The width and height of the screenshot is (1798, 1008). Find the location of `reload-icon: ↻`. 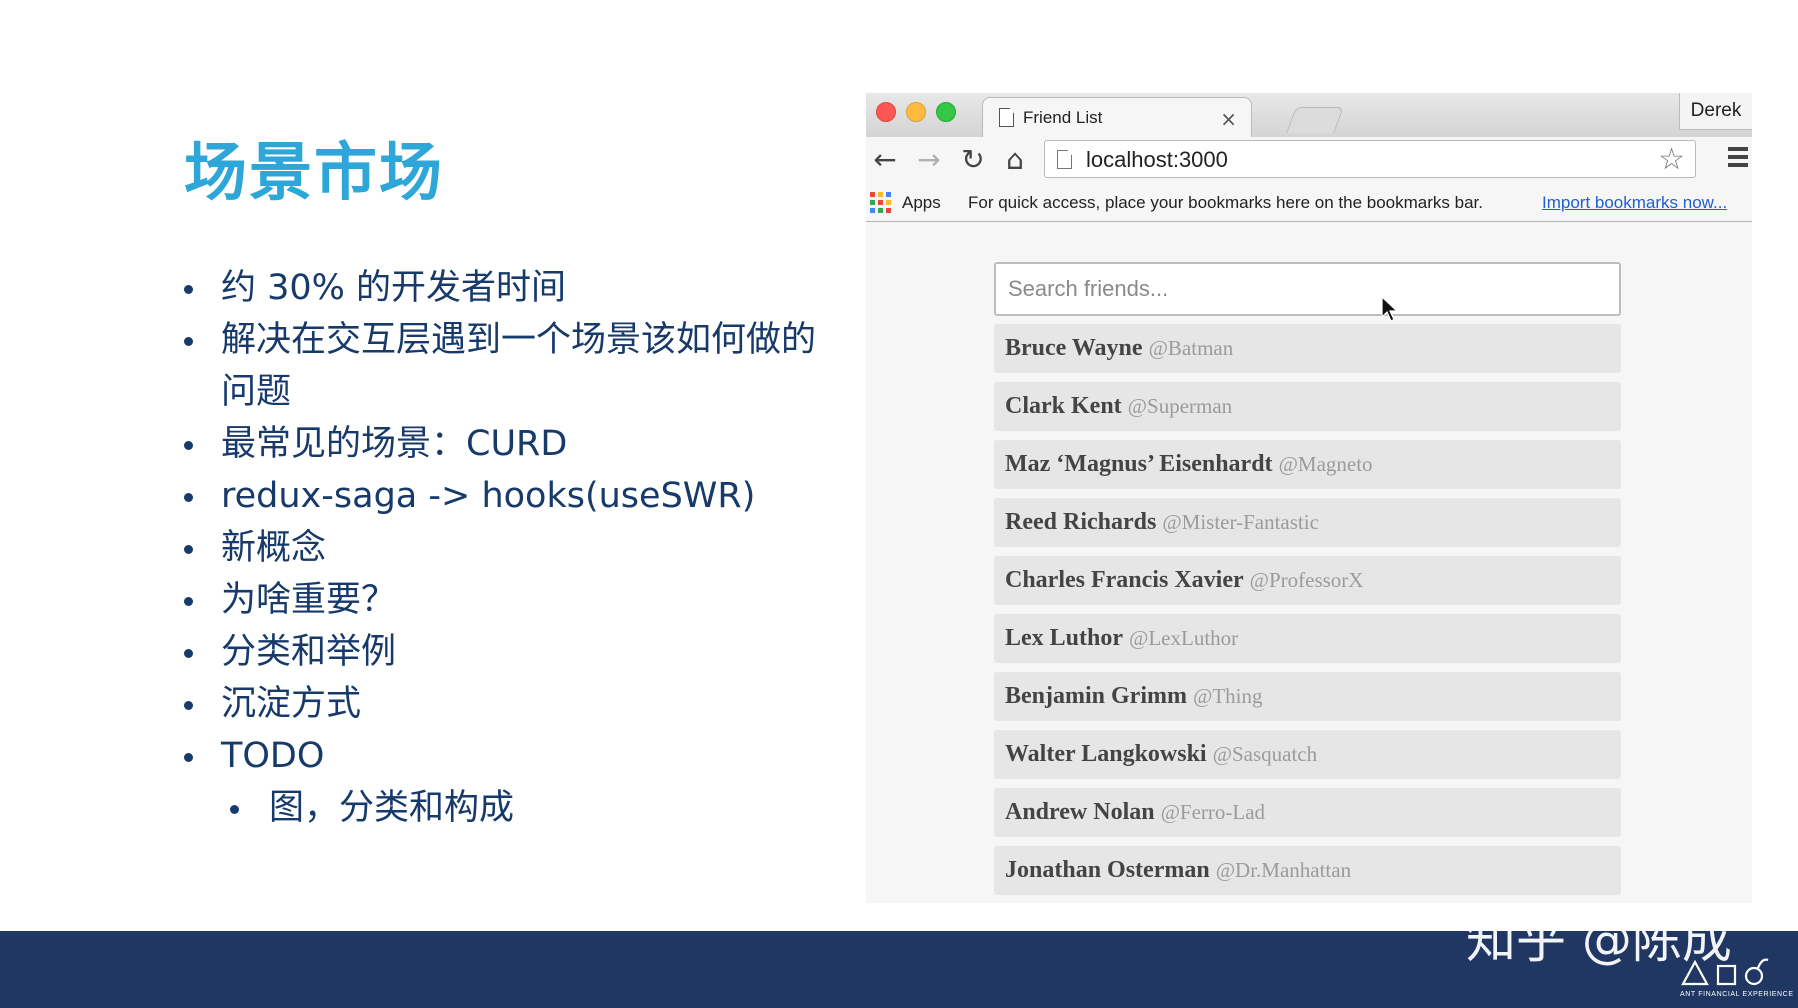

reload-icon: ↻ is located at coordinates (973, 159).